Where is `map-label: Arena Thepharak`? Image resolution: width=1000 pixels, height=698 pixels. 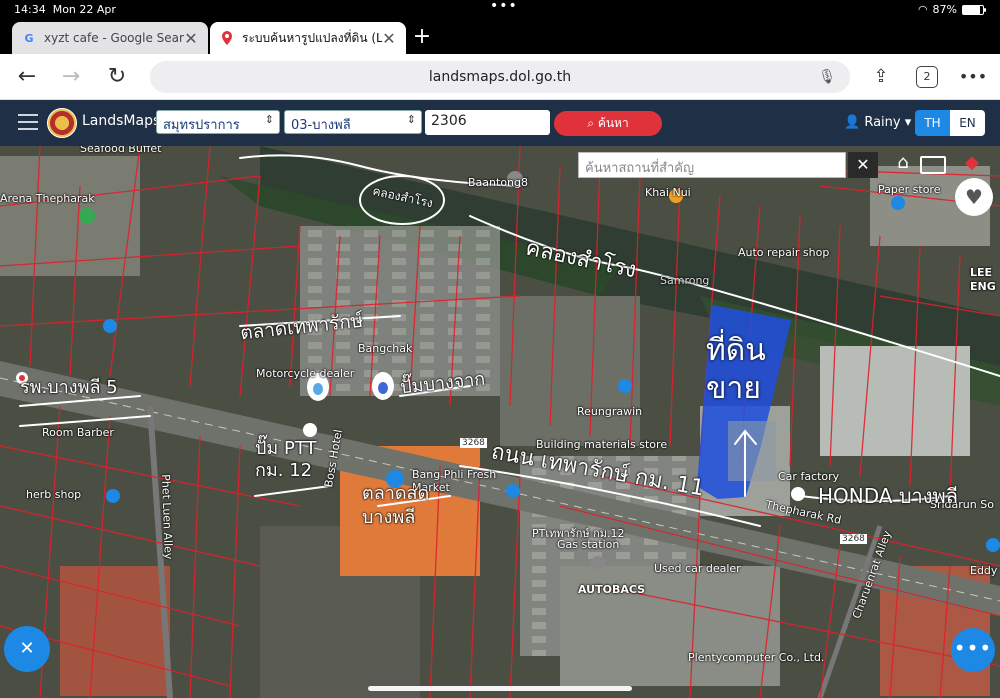 map-label: Arena Thepharak is located at coordinates (47, 198).